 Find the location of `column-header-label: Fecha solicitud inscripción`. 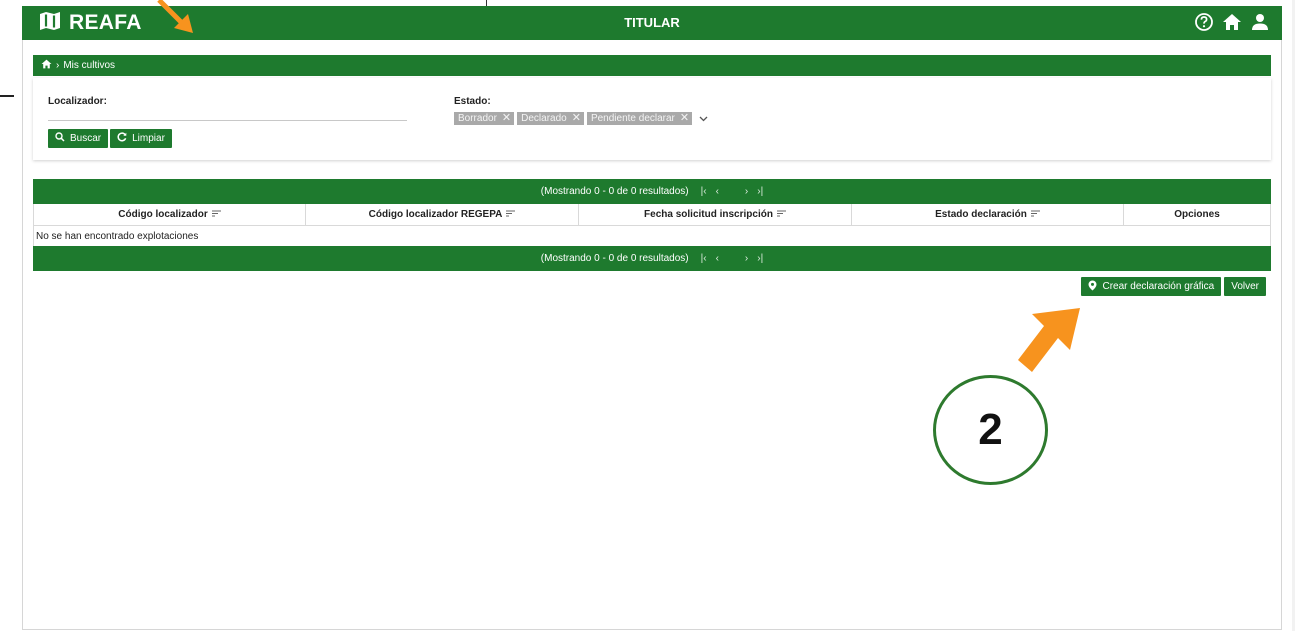

column-header-label: Fecha solicitud inscripción is located at coordinates (708, 214).